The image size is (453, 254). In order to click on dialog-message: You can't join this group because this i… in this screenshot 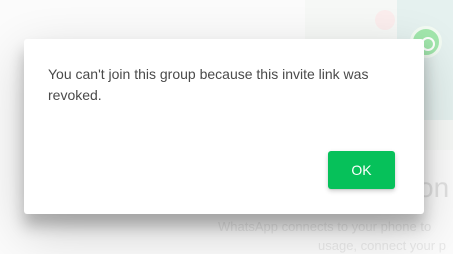, I will do `click(208, 84)`.